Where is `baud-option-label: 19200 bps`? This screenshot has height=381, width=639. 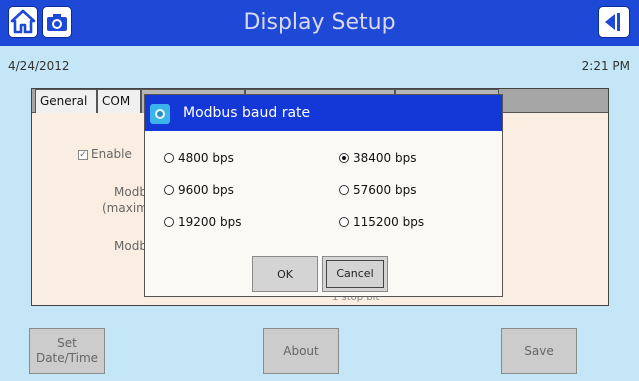 baud-option-label: 19200 bps is located at coordinates (210, 222).